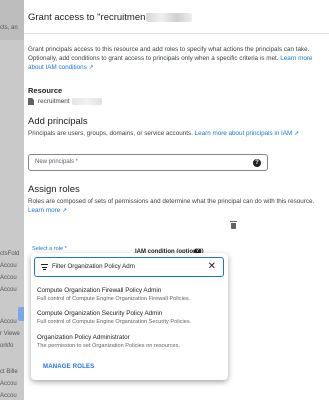 The image size is (329, 400). I want to click on delete-role-icon, so click(233, 225).